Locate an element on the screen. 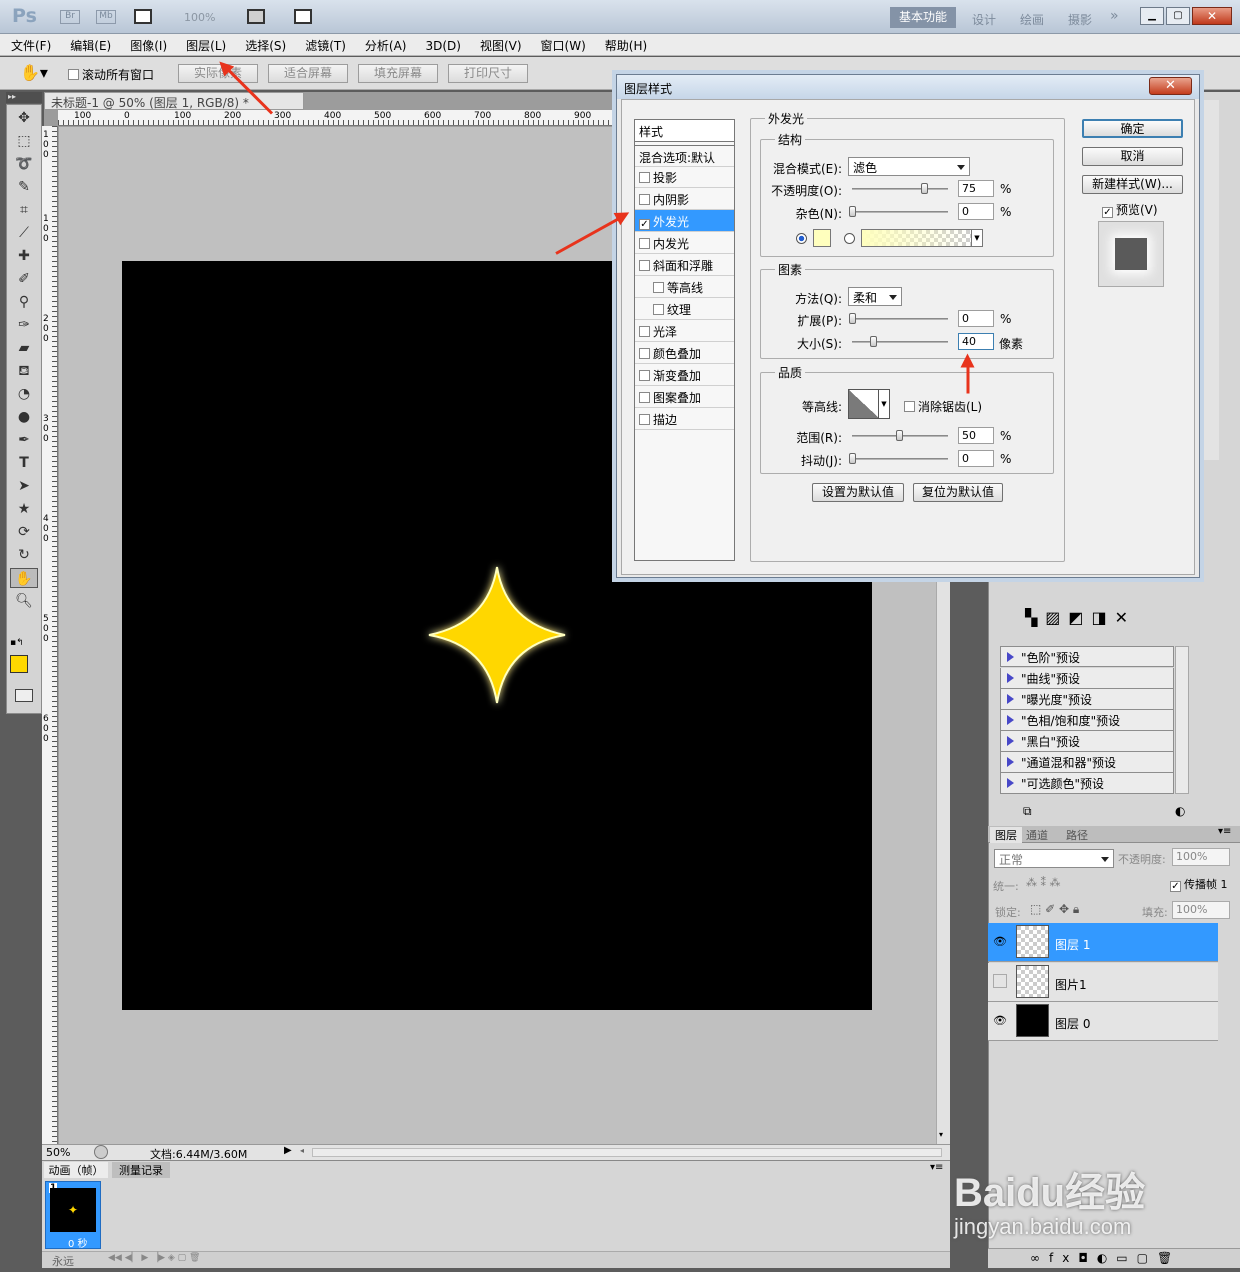  first-frame-icon: ◀◀ ◀▏ ▶ ▕▶ ◈ ▢ 🗑︎ is located at coordinates (154, 1258).